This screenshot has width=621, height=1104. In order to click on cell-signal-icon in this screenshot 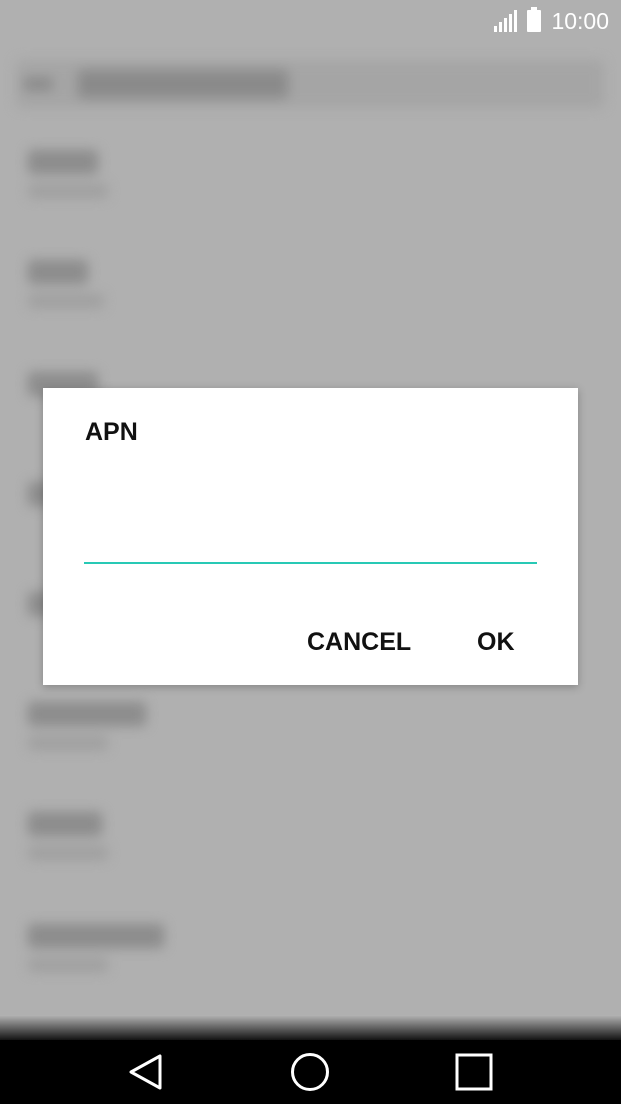, I will do `click(506, 21)`.